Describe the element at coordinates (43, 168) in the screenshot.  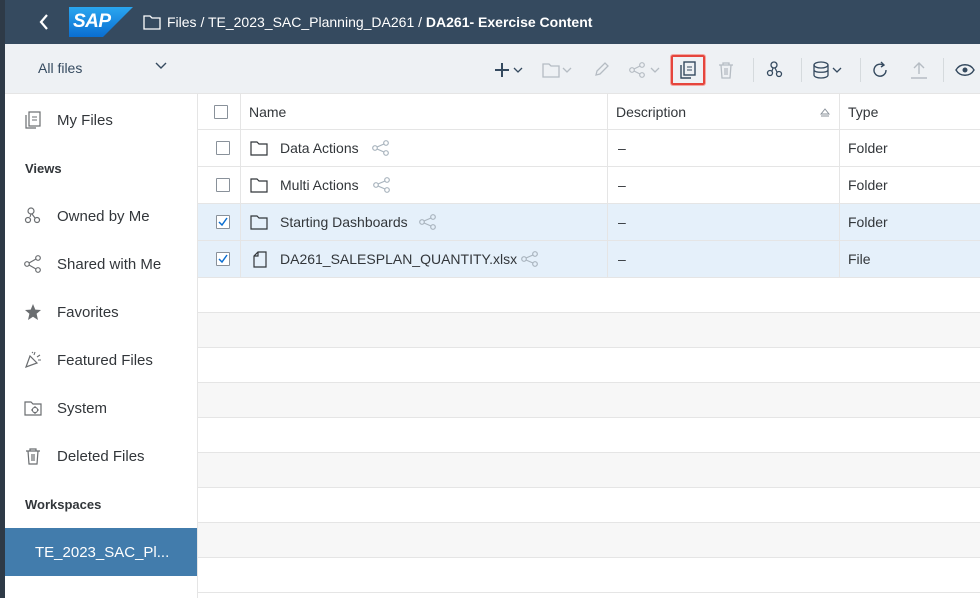
I see `views-heading: Views` at that location.